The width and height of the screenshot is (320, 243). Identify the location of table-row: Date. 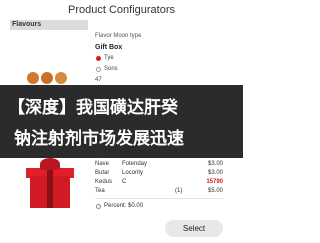
(159, 156).